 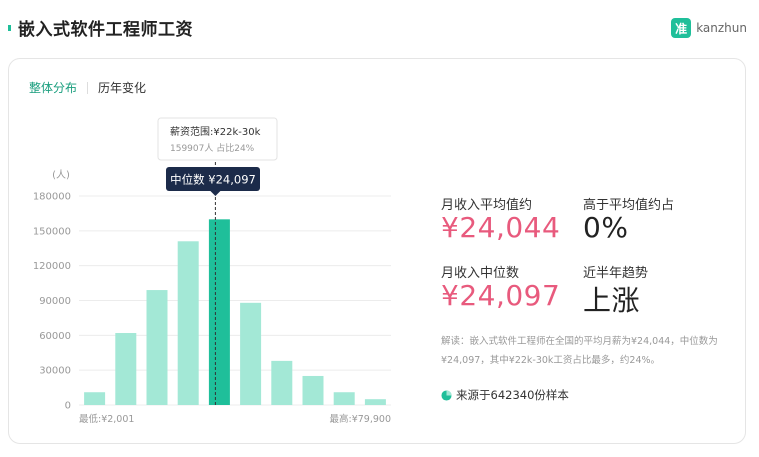 What do you see at coordinates (681, 28) in the screenshot?
I see `kanzhun-logo-icon: 准` at bounding box center [681, 28].